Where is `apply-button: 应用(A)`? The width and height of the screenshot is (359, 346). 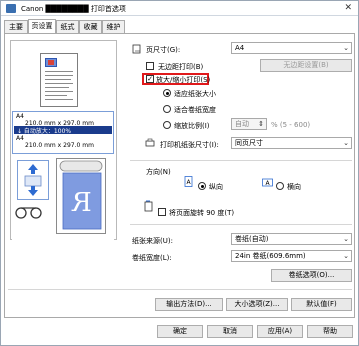 apply-button: 应用(A) is located at coordinates (280, 331).